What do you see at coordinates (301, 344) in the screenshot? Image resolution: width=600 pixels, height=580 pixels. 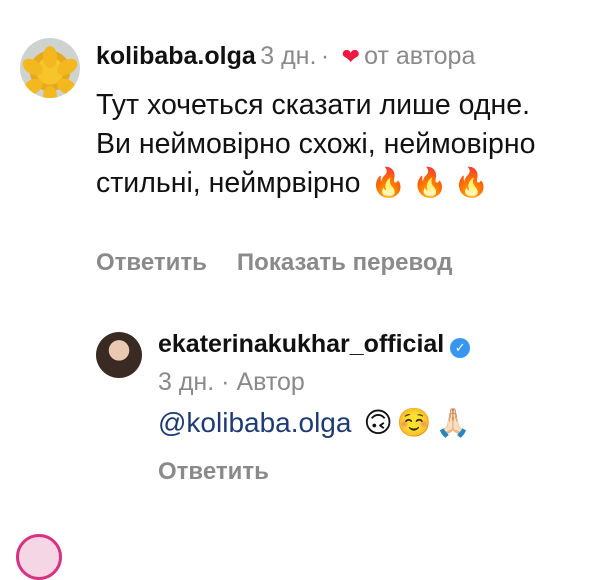 I see `reply-username: ekaterinakukhar_official` at bounding box center [301, 344].